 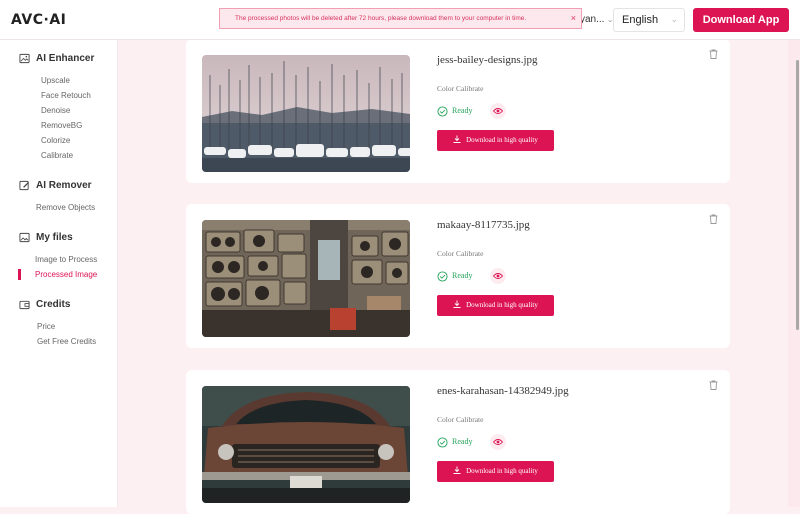 What do you see at coordinates (65, 58) in the screenshot?
I see `section-title: AI Enhancer` at bounding box center [65, 58].